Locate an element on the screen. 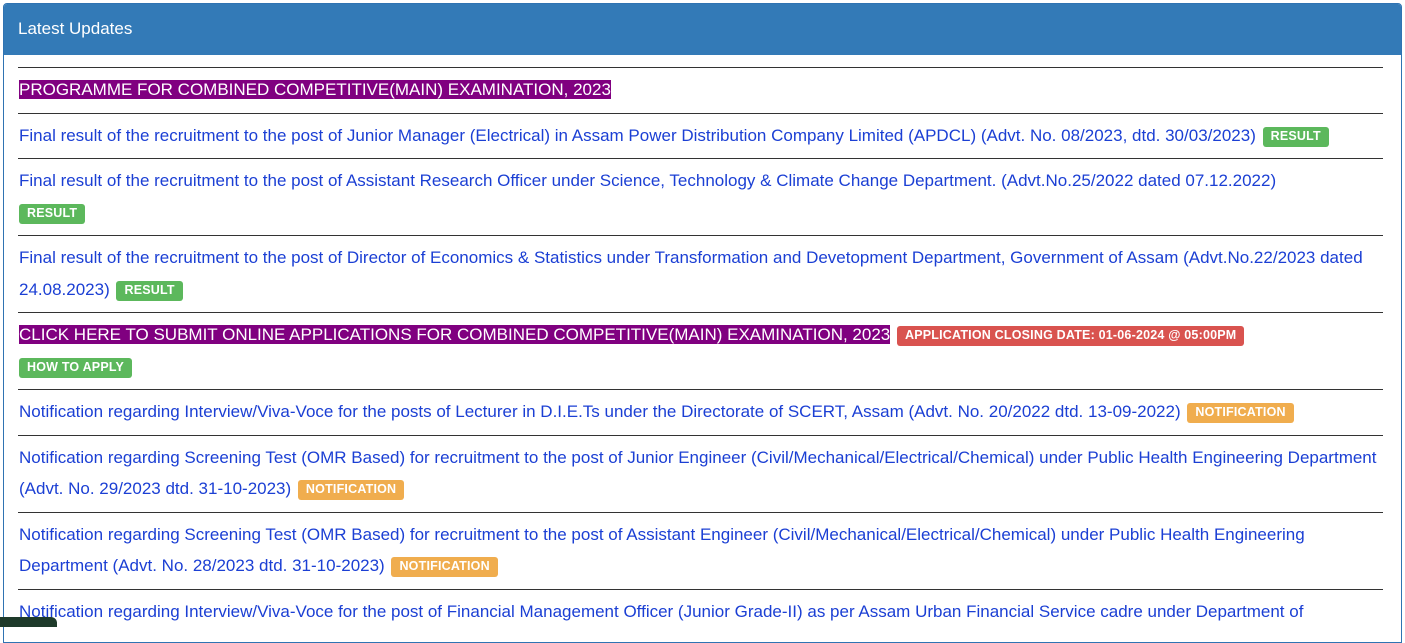  panel-heading: Latest Updates is located at coordinates (702, 29).